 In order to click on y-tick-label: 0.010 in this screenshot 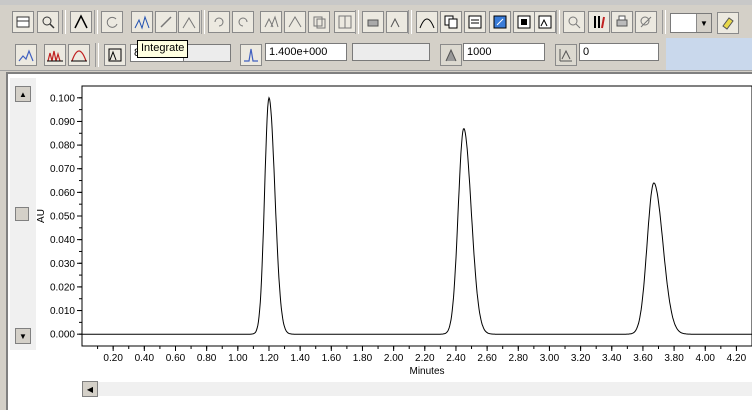, I will do `click(62, 311)`.